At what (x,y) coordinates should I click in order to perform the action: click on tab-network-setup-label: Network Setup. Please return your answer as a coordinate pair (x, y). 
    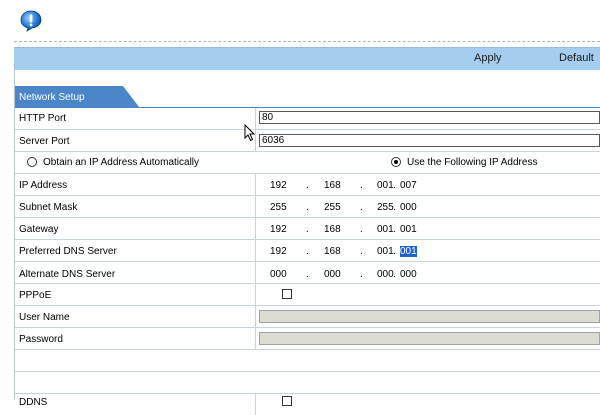
    Looking at the image, I should click on (52, 97).